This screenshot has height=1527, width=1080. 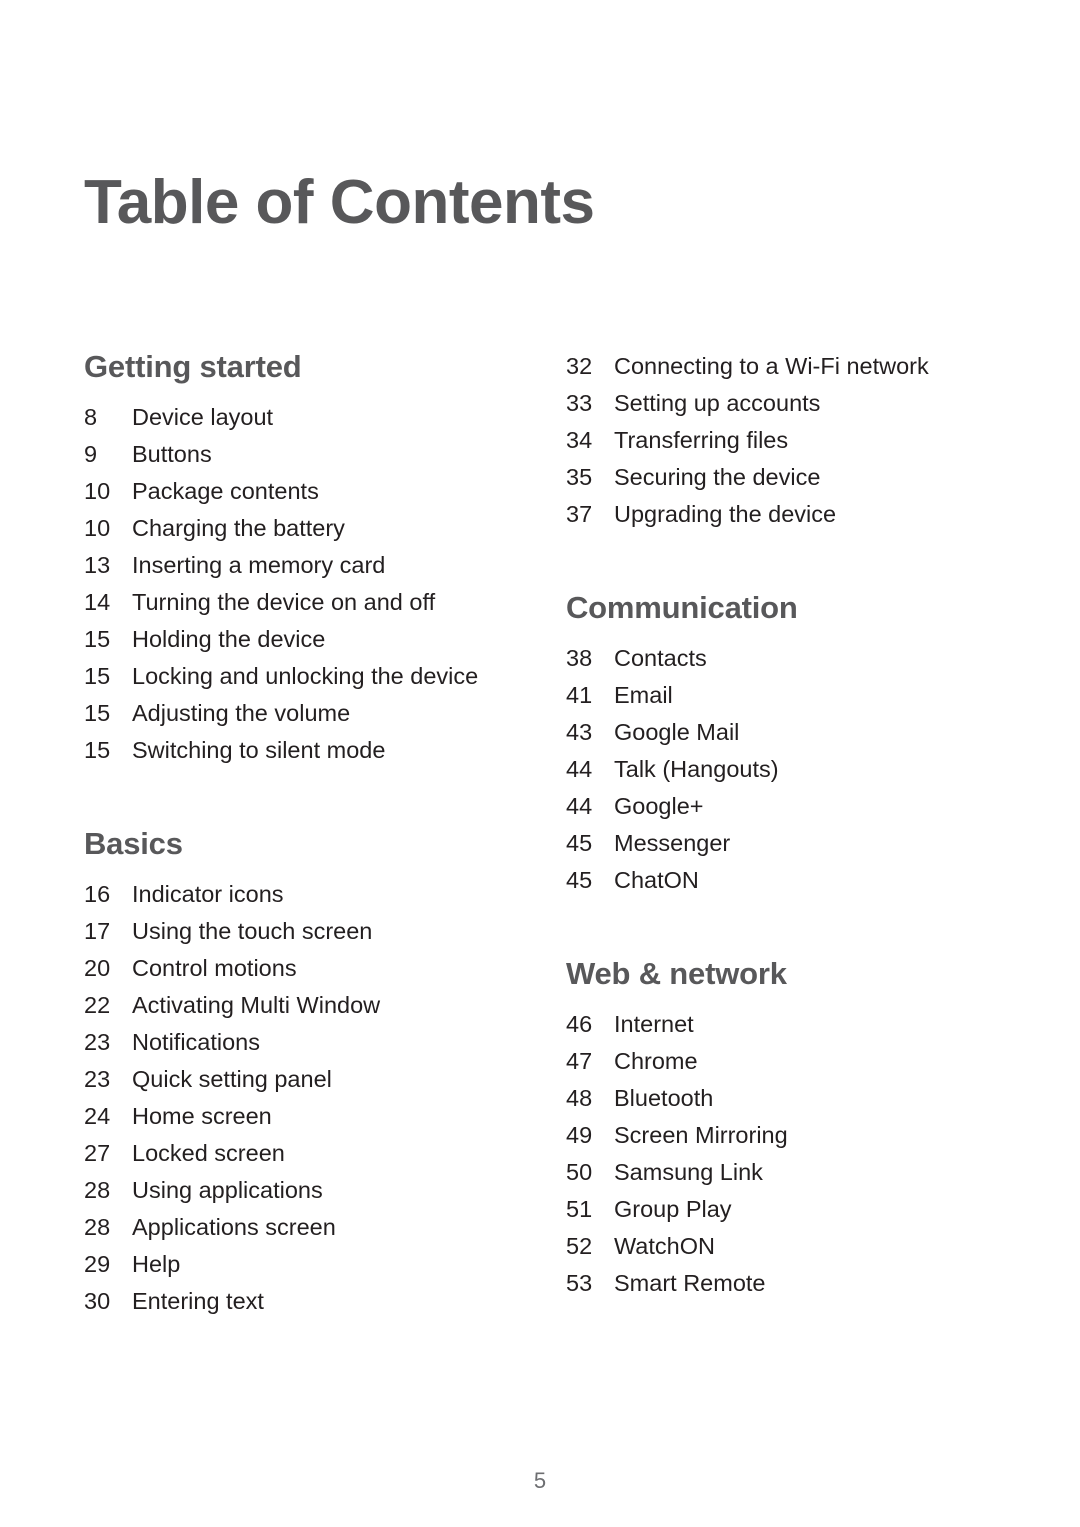 What do you see at coordinates (214, 968) in the screenshot?
I see `toc-entry-label: Control motions` at bounding box center [214, 968].